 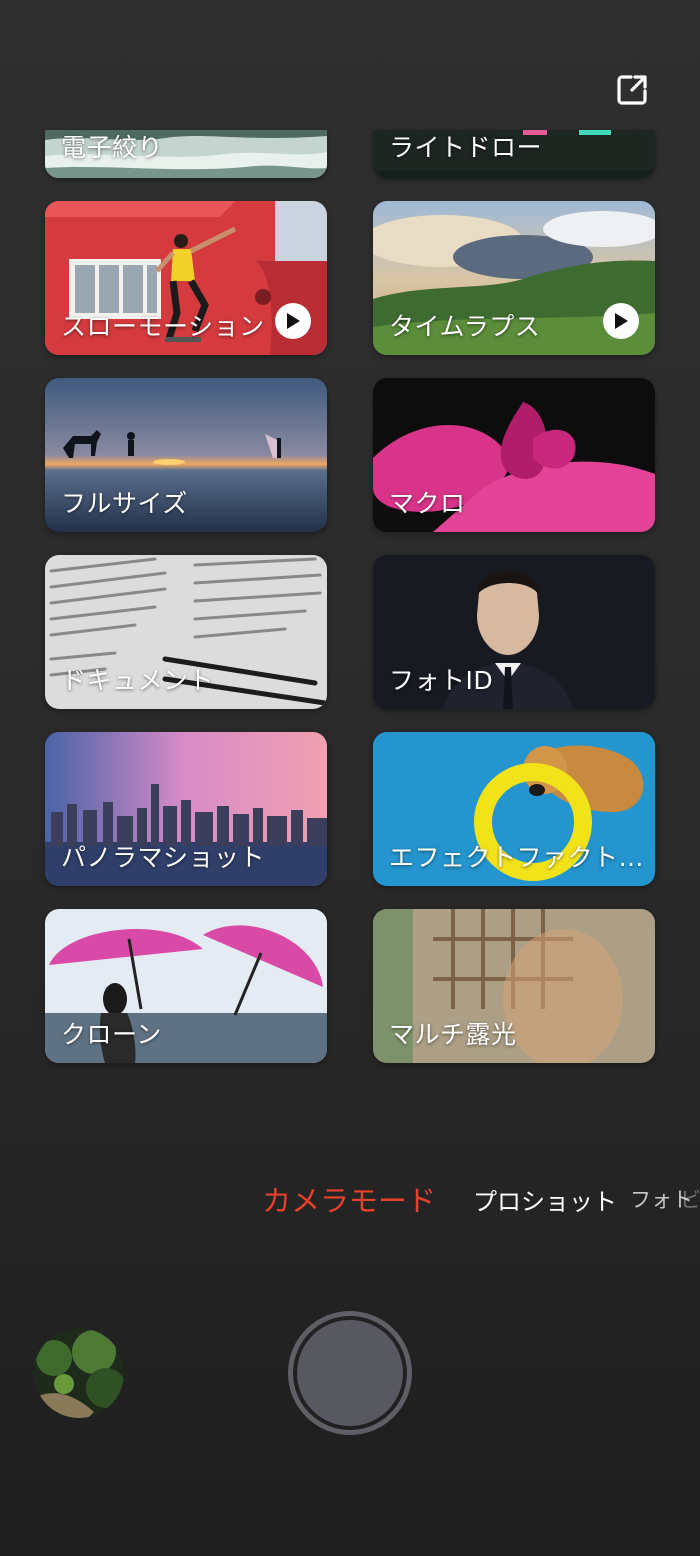 I want to click on mode-label: 電子絞り, so click(x=112, y=147).